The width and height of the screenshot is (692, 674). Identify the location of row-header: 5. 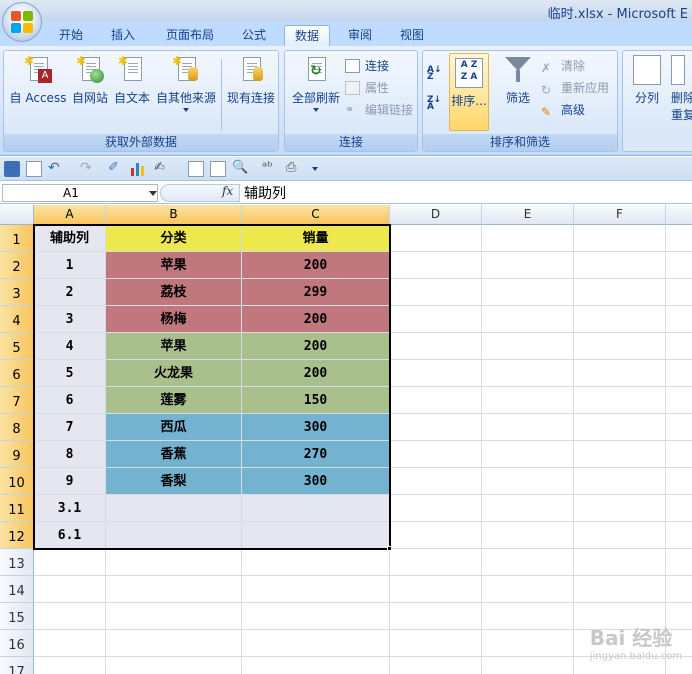
(17, 346).